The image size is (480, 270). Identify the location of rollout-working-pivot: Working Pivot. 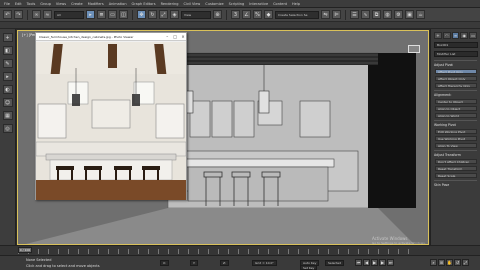
(455, 123).